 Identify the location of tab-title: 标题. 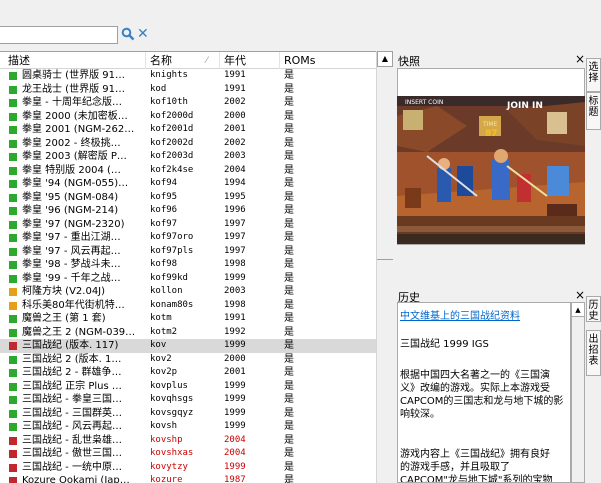
(593, 111).